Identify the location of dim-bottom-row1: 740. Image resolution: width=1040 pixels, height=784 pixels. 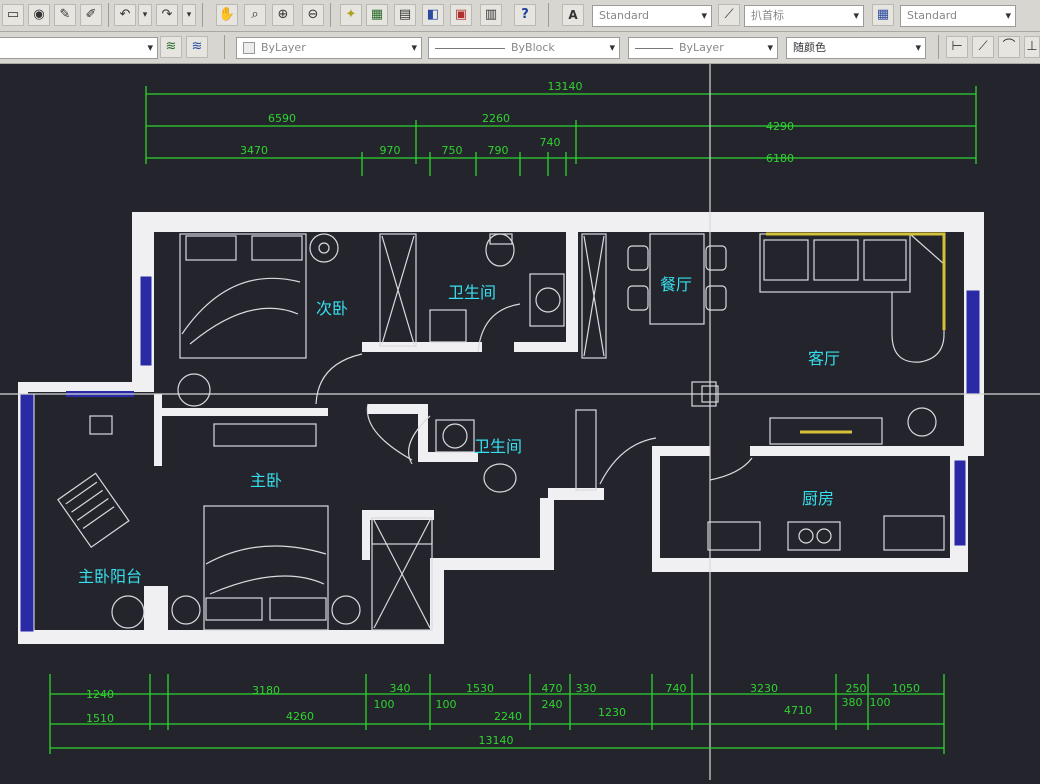
(676, 688).